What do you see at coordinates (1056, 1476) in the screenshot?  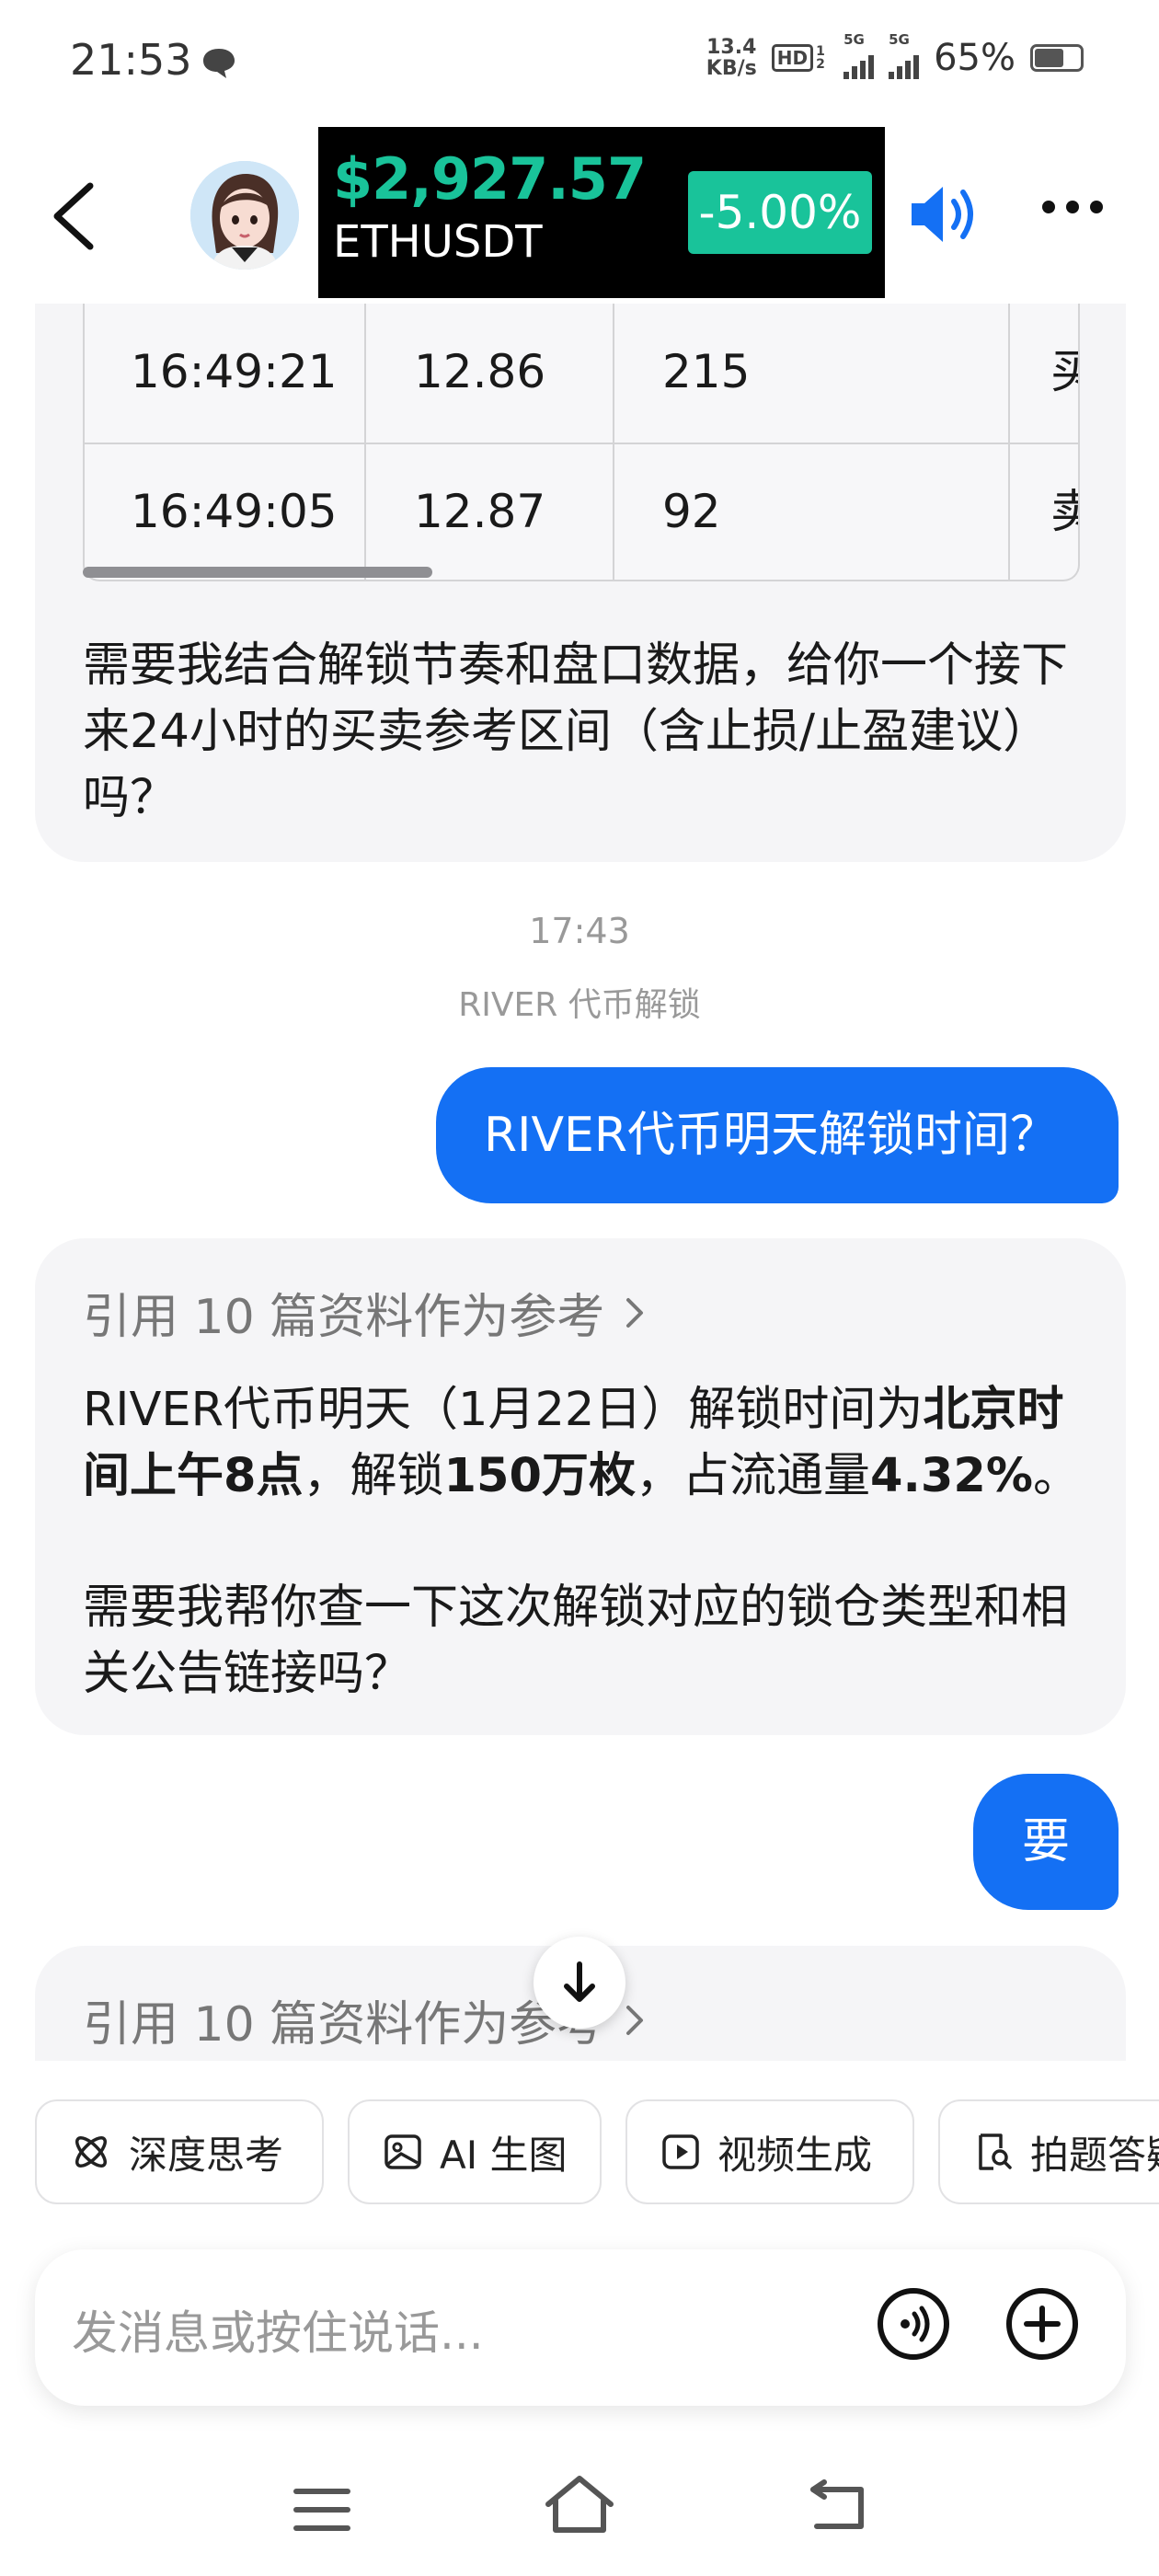 I see `answer-text: 。` at bounding box center [1056, 1476].